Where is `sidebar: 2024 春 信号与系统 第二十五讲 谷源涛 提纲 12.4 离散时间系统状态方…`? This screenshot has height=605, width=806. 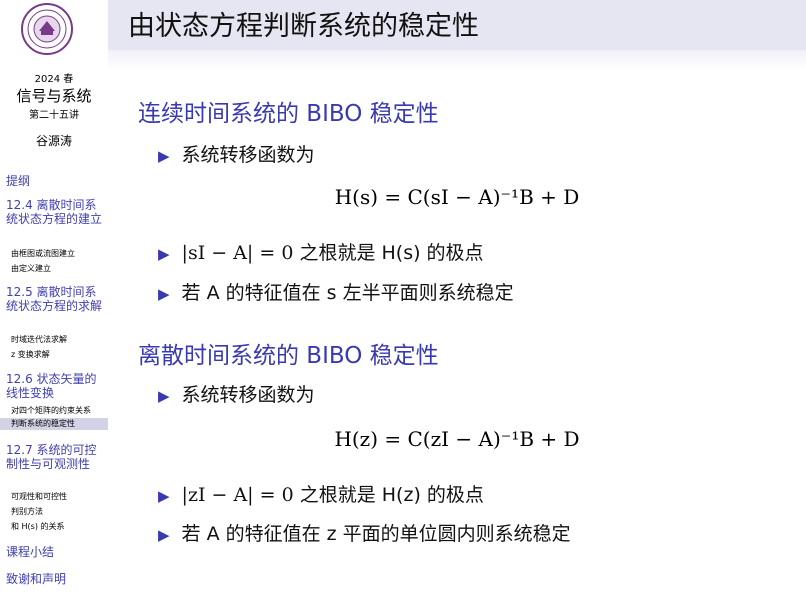 sidebar: 2024 春 信号与系统 第二十五讲 谷源涛 提纲 12.4 离散时间系统状态方… is located at coordinates (54, 302).